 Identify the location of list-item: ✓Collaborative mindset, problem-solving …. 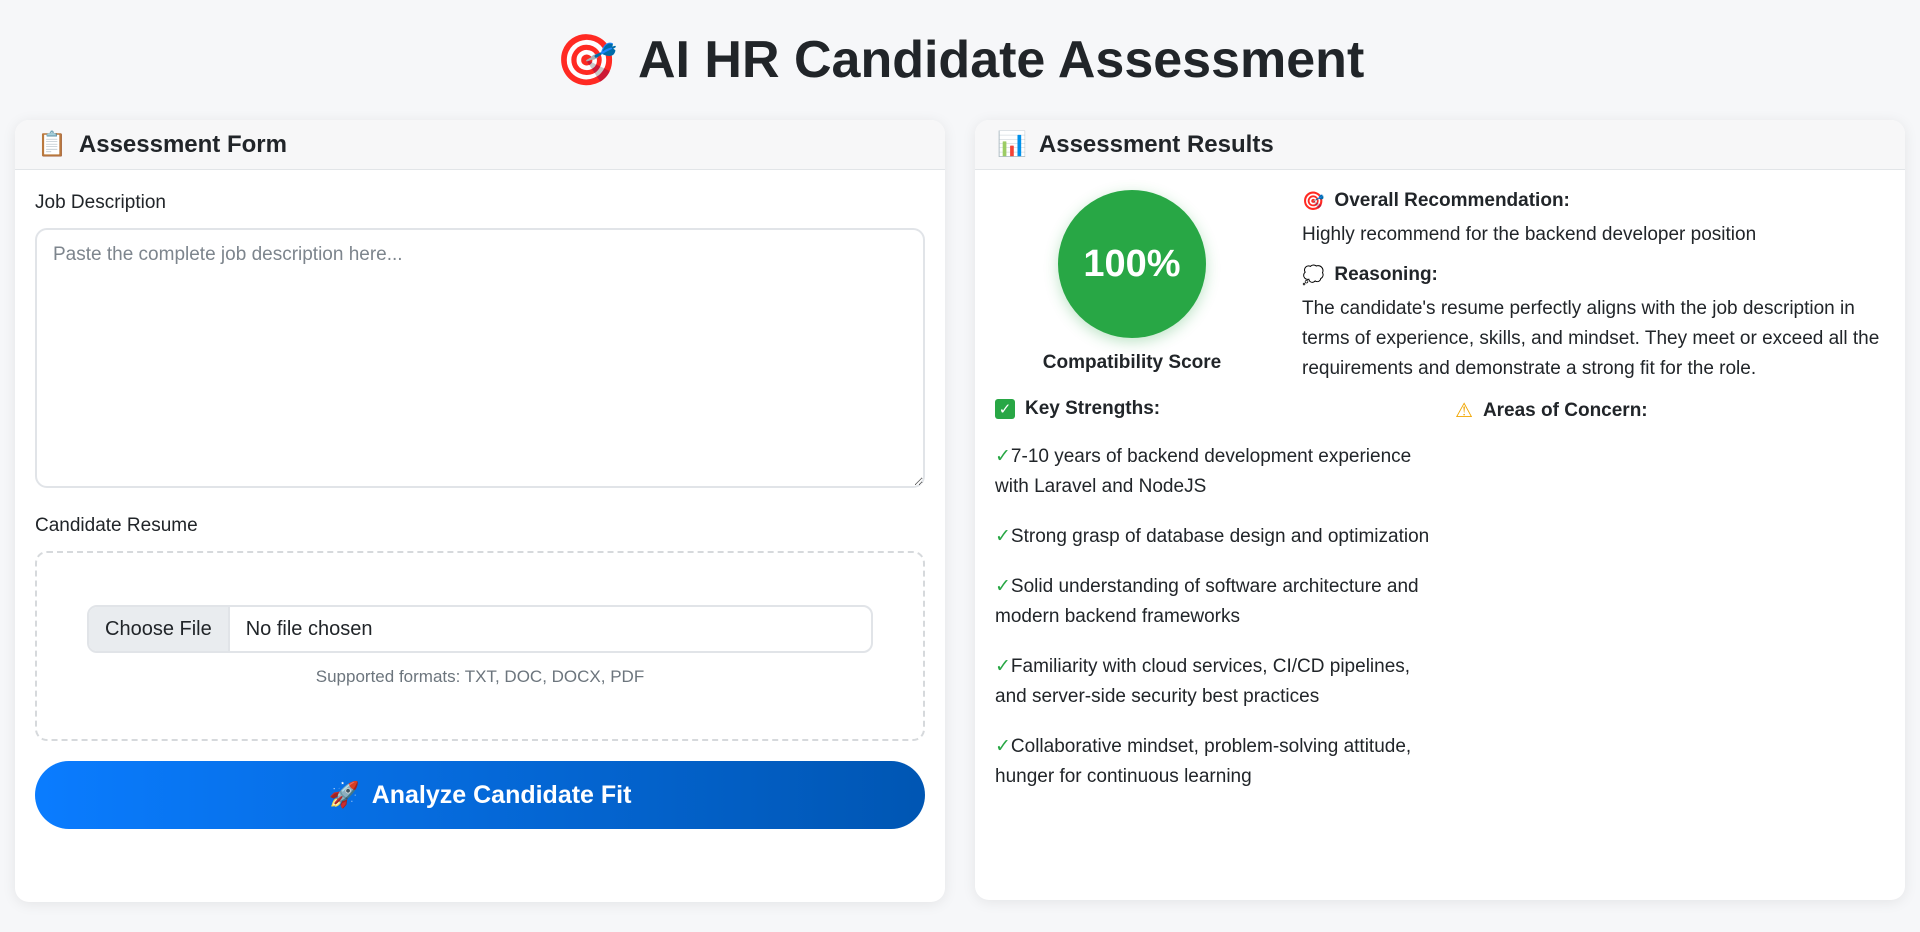
(1215, 762).